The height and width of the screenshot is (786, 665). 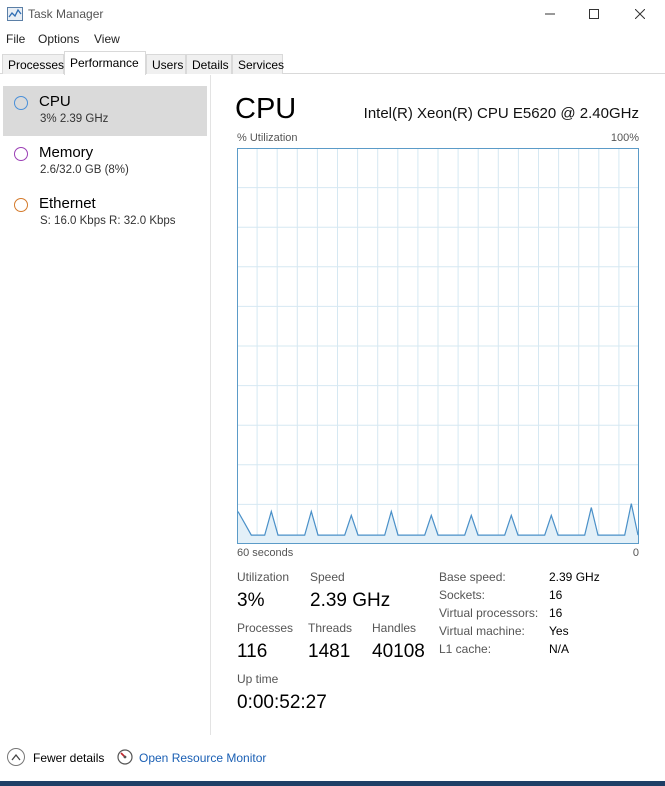 I want to click on sidebar-item-detail: S: 16.0 Kbps R: 32.0 Kbps, so click(x=108, y=221).